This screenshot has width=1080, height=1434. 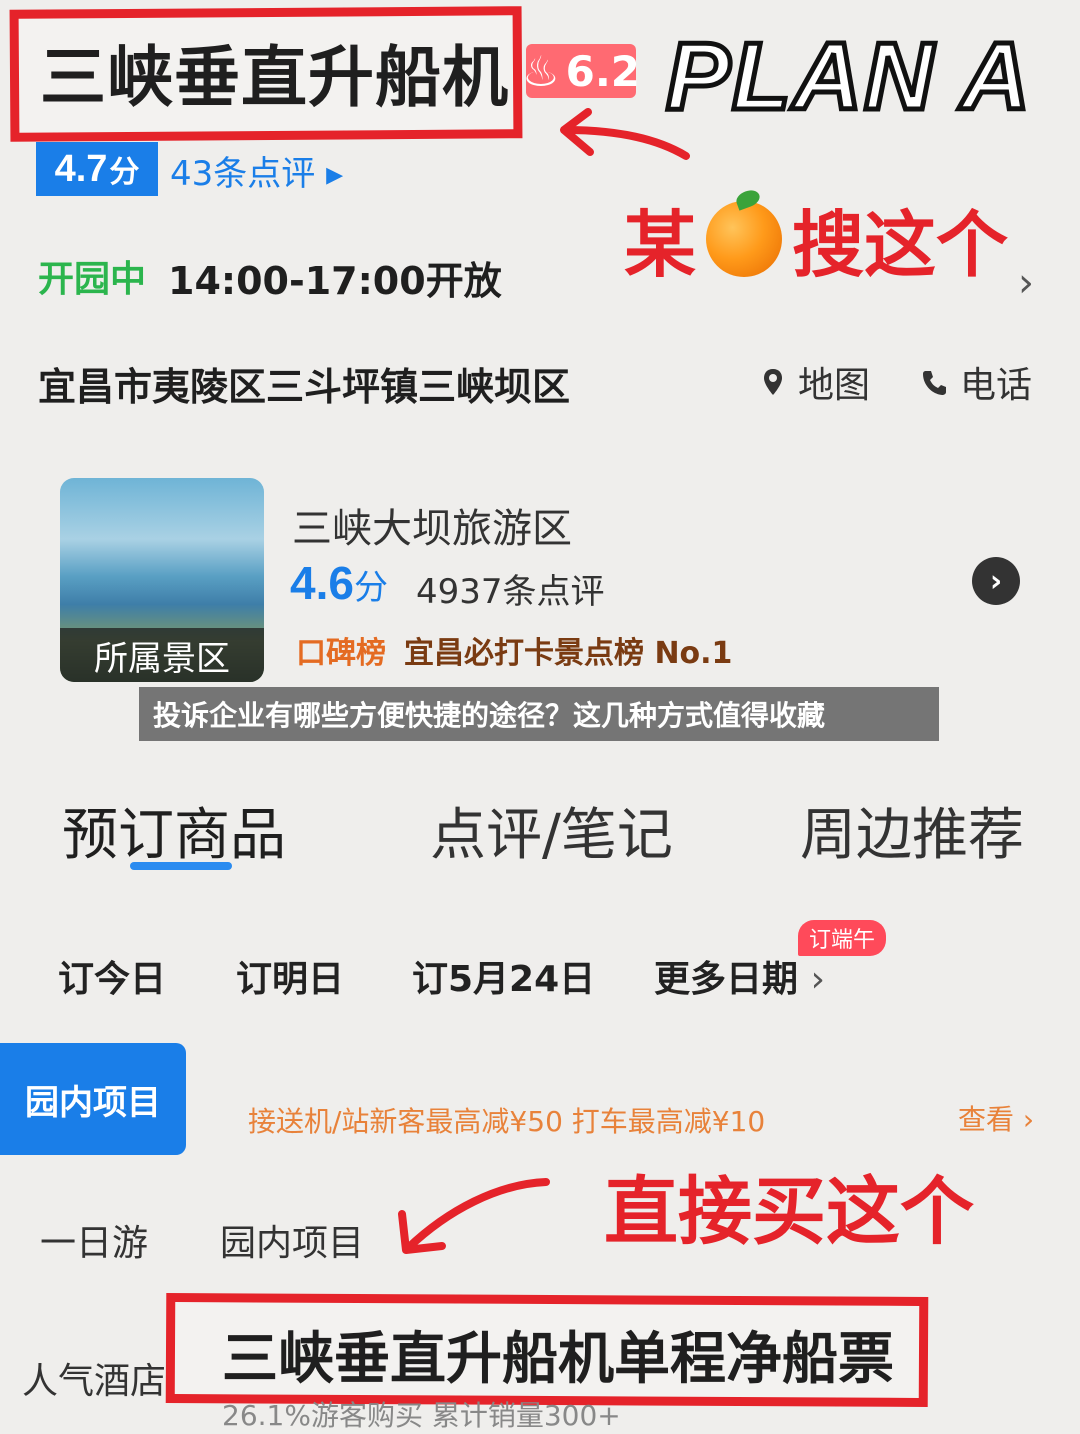 I want to click on address: 宜昌市夷陵区三斗坪镇三峡坝区, so click(x=304, y=387).